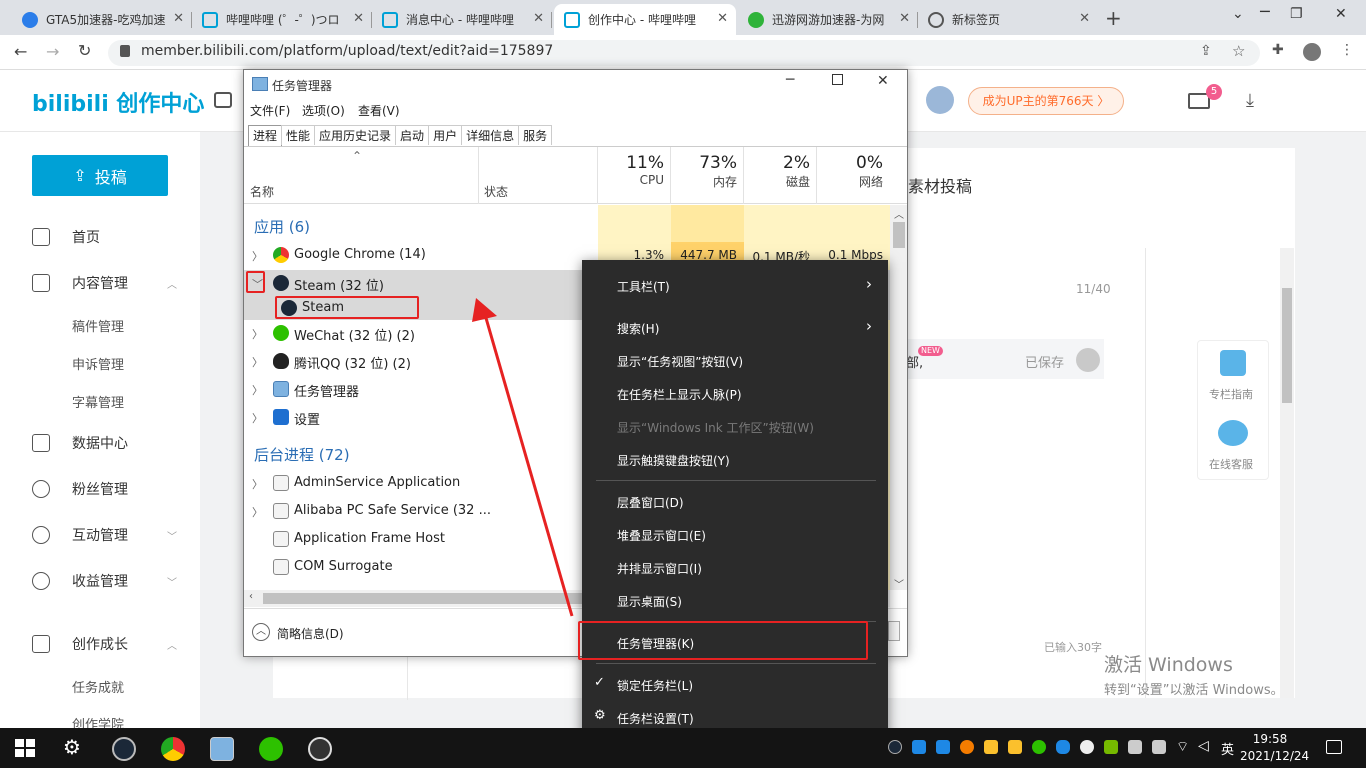  Describe the element at coordinates (1227, 748) in the screenshot. I see `ime-indicator: 英` at that location.